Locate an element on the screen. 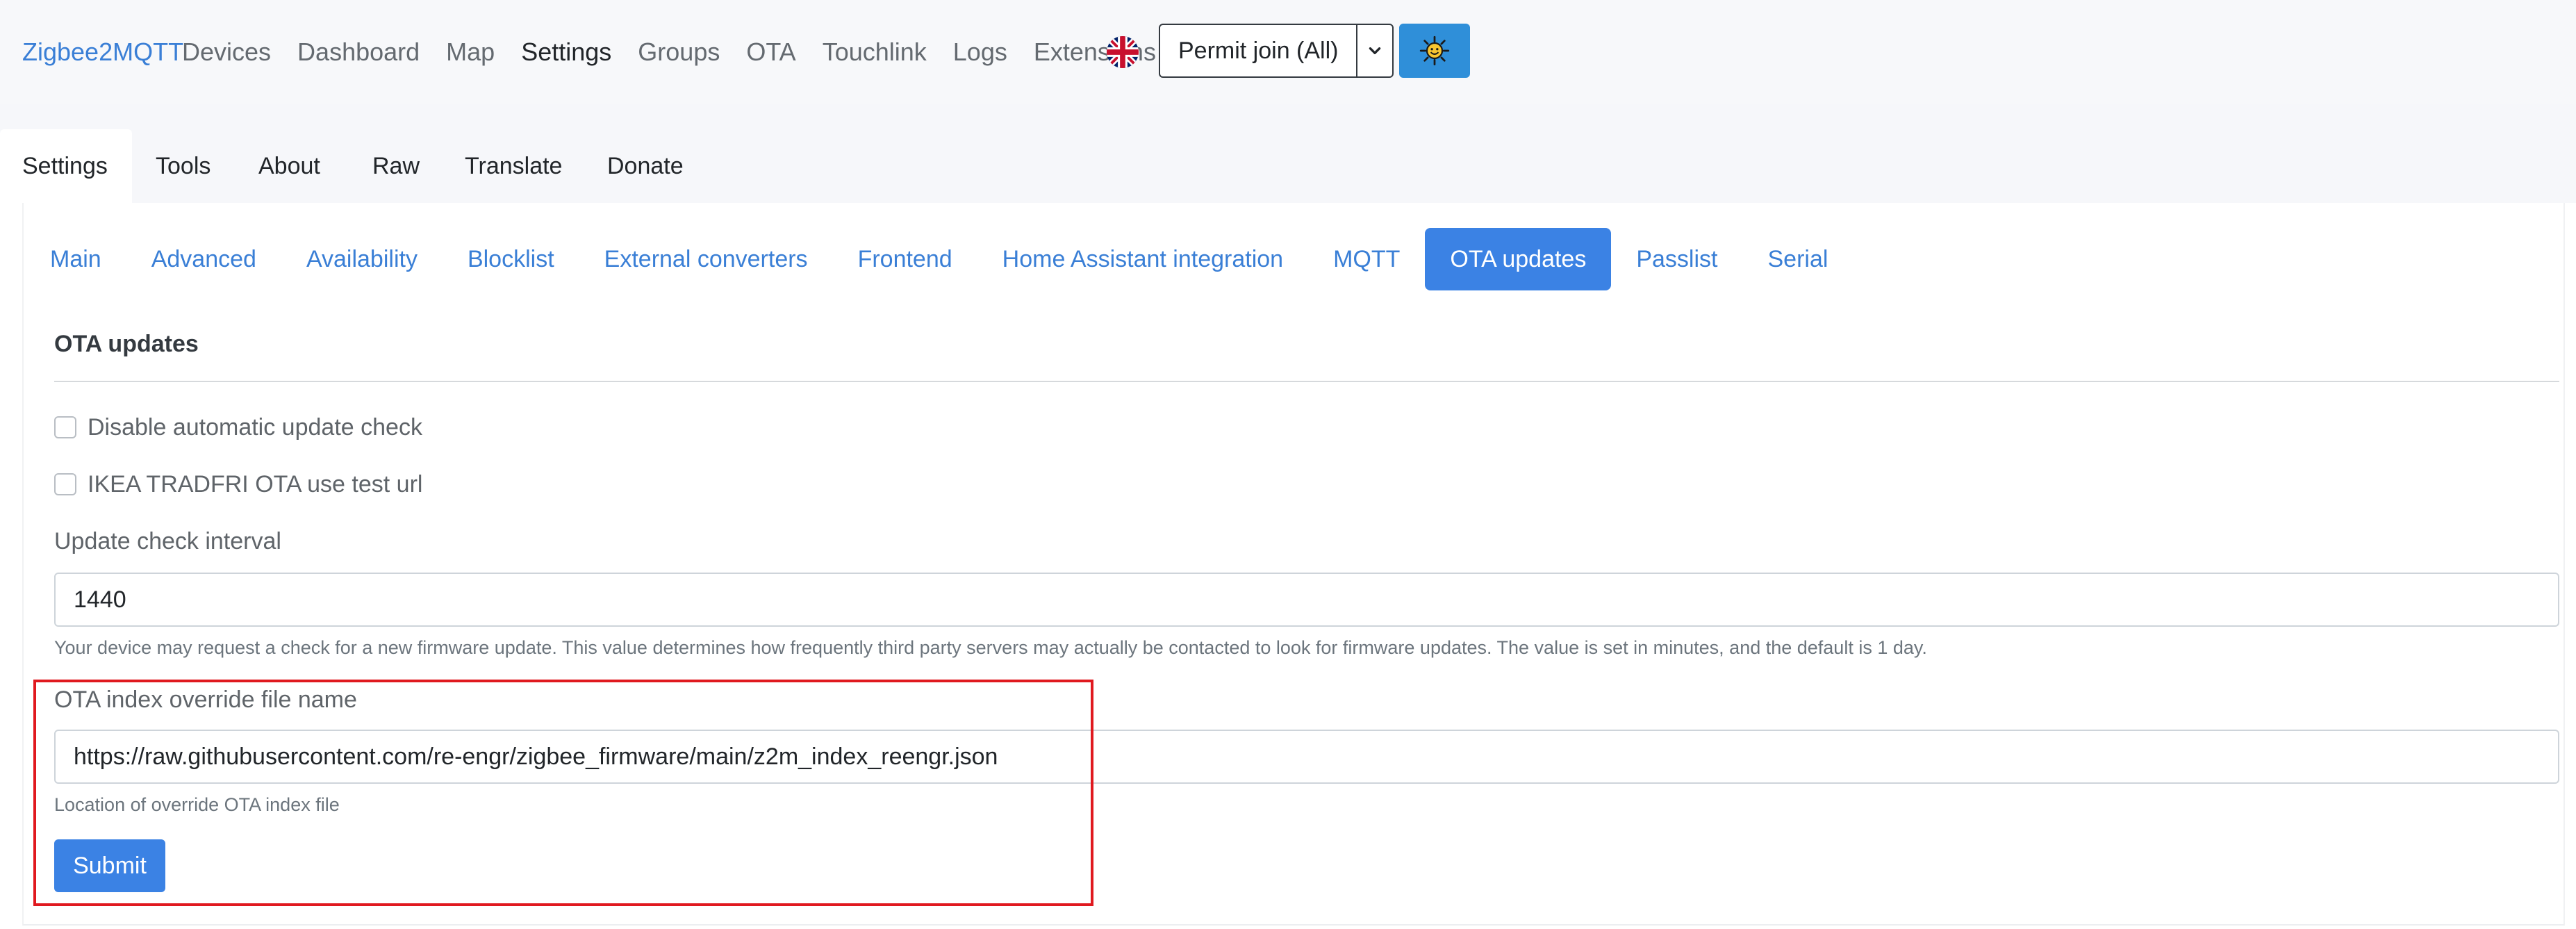  subtab-availability: Availability is located at coordinates (362, 259).